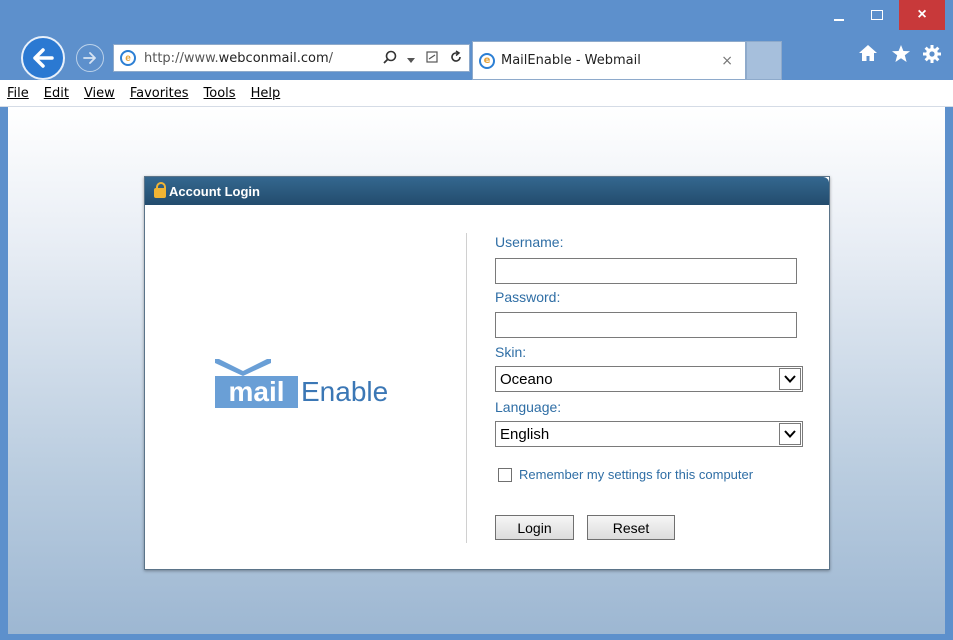 This screenshot has width=953, height=640. I want to click on arrow-left-icon, so click(43, 58).